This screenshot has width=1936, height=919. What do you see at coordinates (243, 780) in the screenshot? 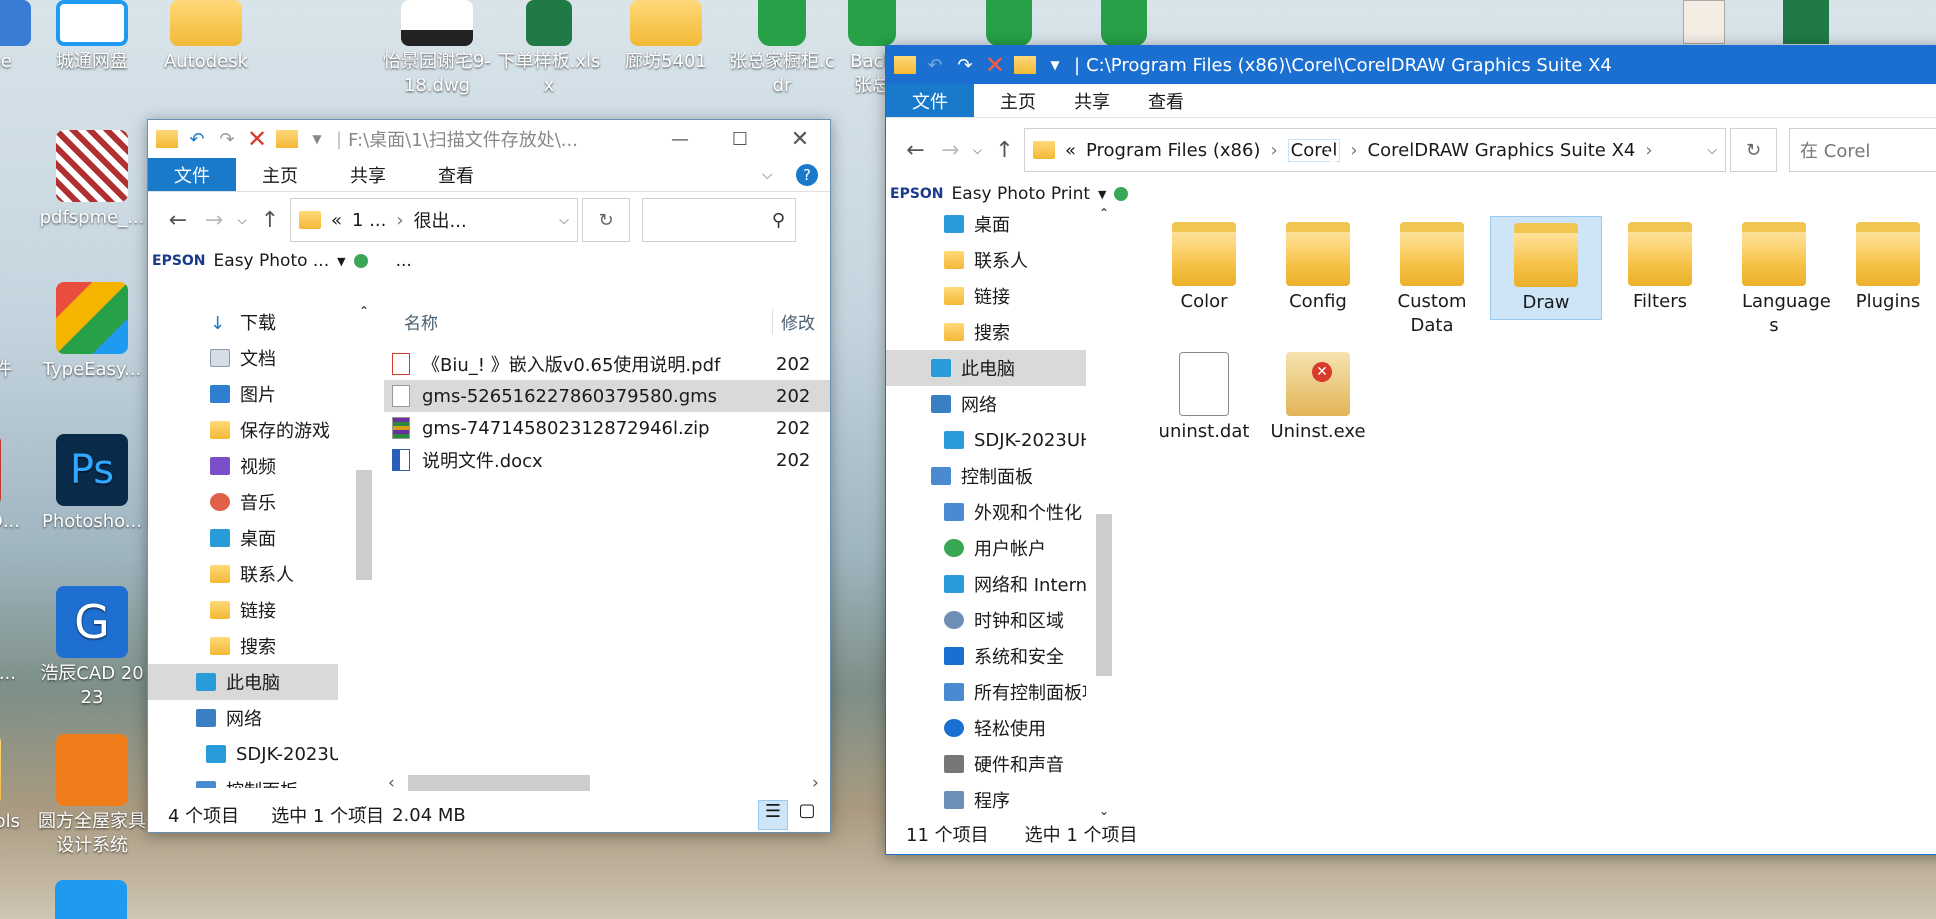
I see `tree-item-control-panel: 控制面板` at bounding box center [243, 780].